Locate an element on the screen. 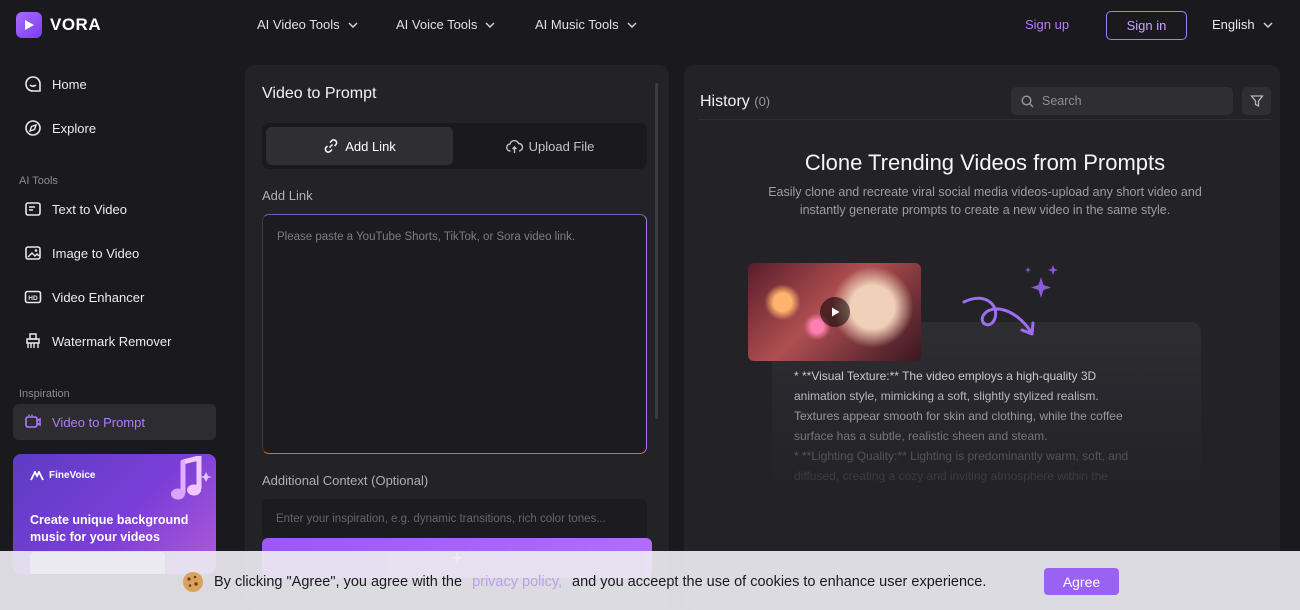 The width and height of the screenshot is (1300, 610). nav-ai-voice-tools-label: AI Voice Tools is located at coordinates (437, 24).